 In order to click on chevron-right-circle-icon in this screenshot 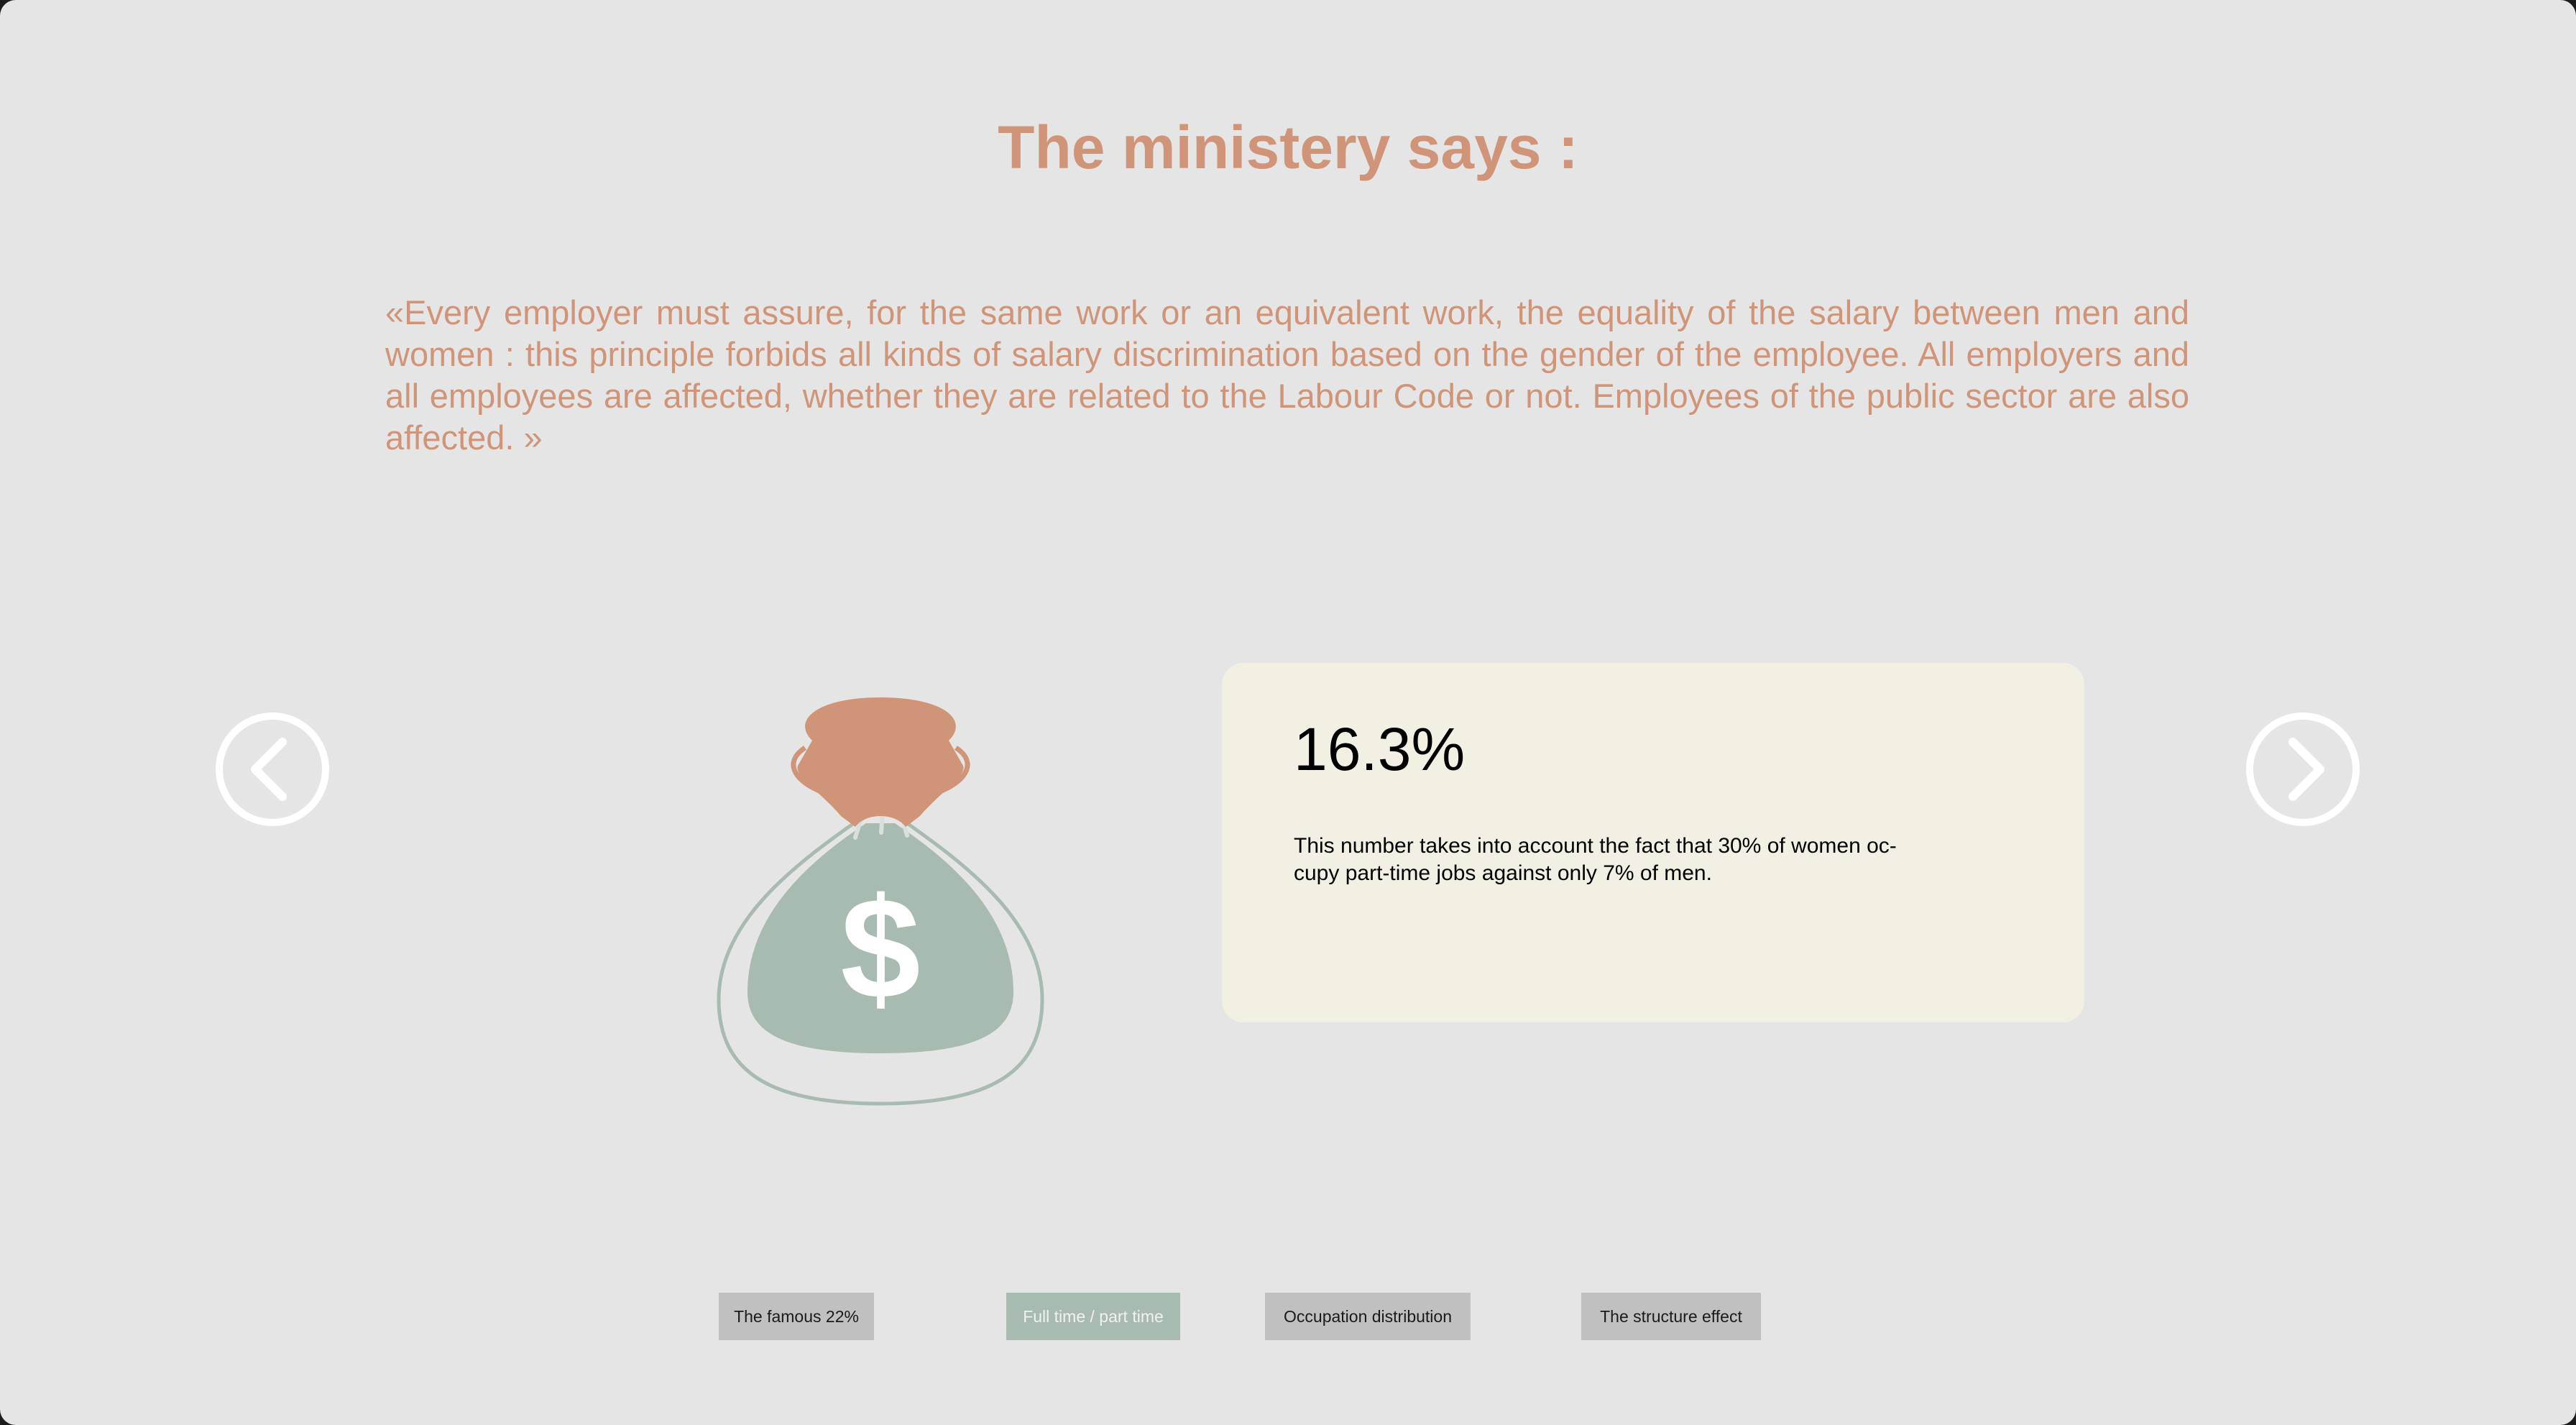, I will do `click(2303, 769)`.